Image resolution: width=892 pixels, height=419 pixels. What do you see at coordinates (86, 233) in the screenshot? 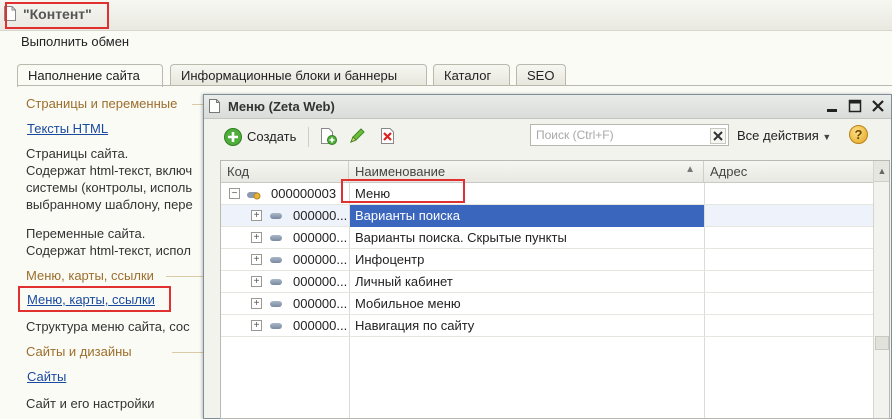
I see `text-line: Переменные сайта.` at bounding box center [86, 233].